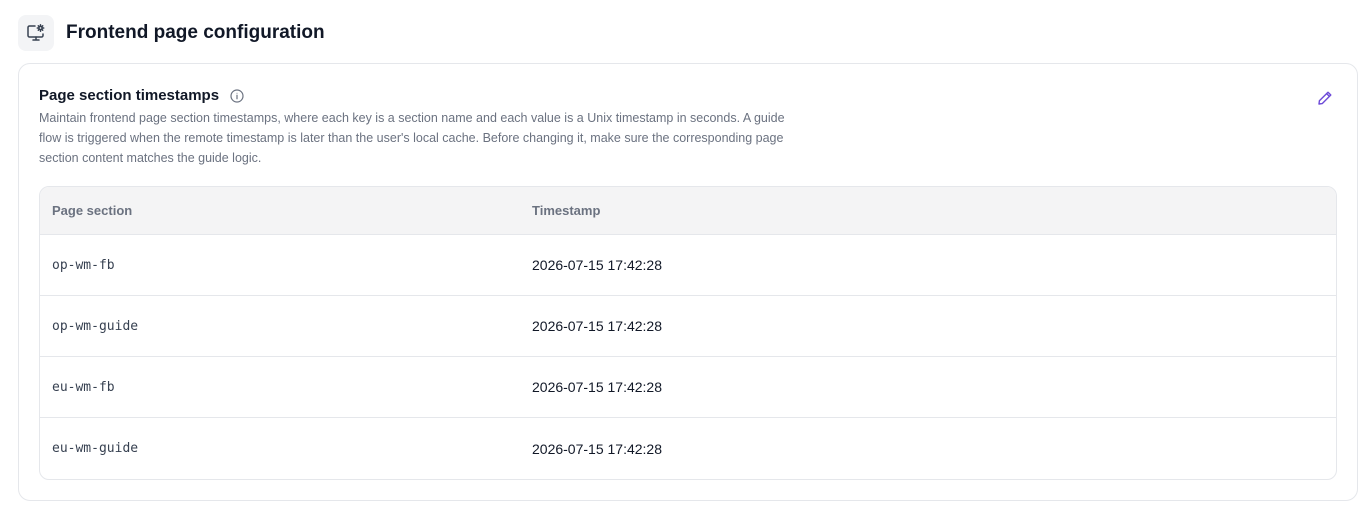  Describe the element at coordinates (688, 211) in the screenshot. I see `table-header: Page section Timestamp` at that location.